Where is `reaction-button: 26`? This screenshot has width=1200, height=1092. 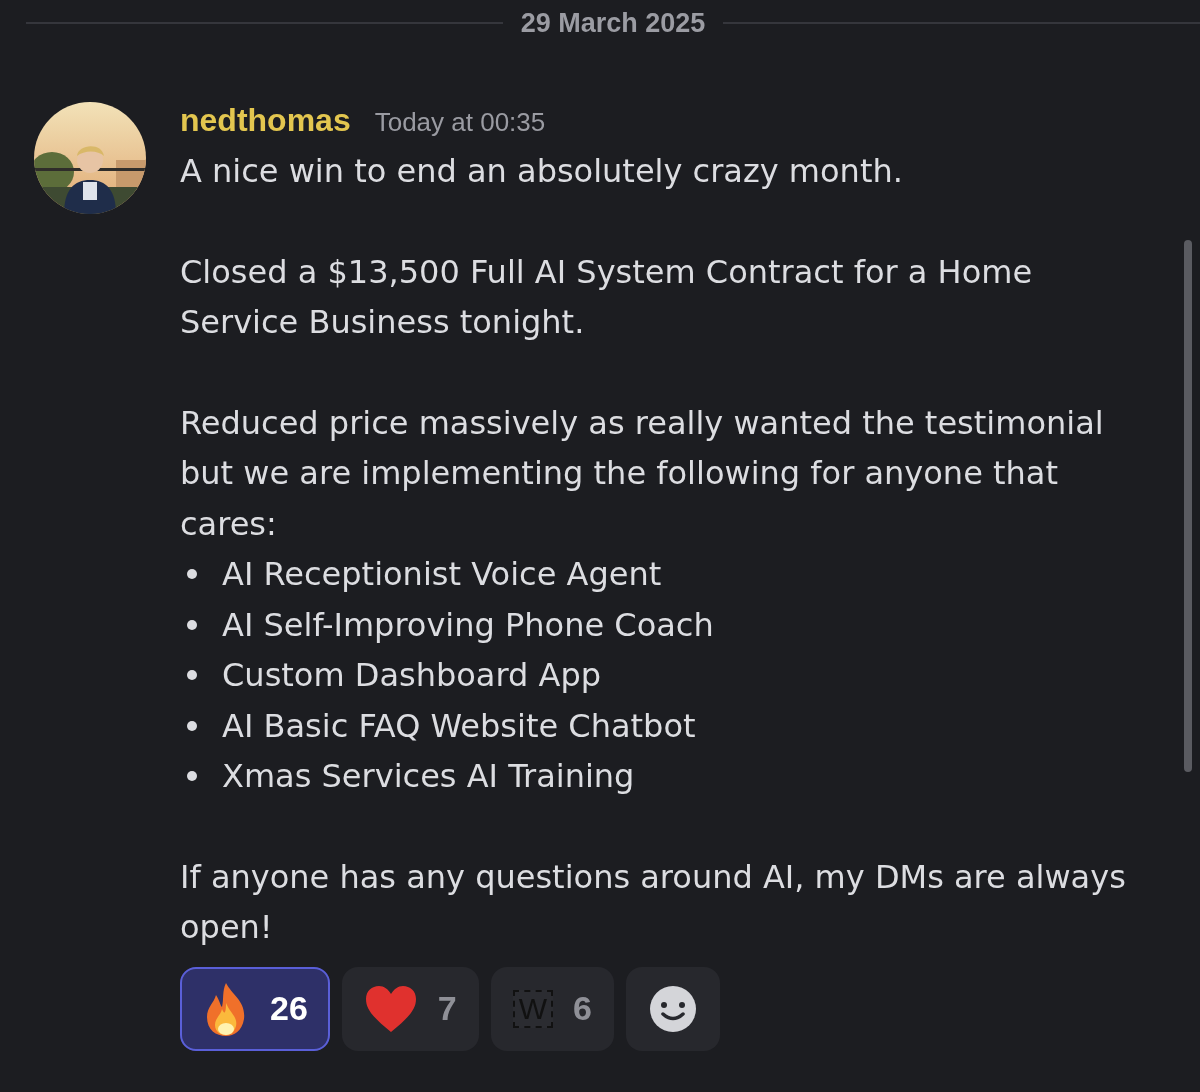
reaction-button: 26 is located at coordinates (255, 1008).